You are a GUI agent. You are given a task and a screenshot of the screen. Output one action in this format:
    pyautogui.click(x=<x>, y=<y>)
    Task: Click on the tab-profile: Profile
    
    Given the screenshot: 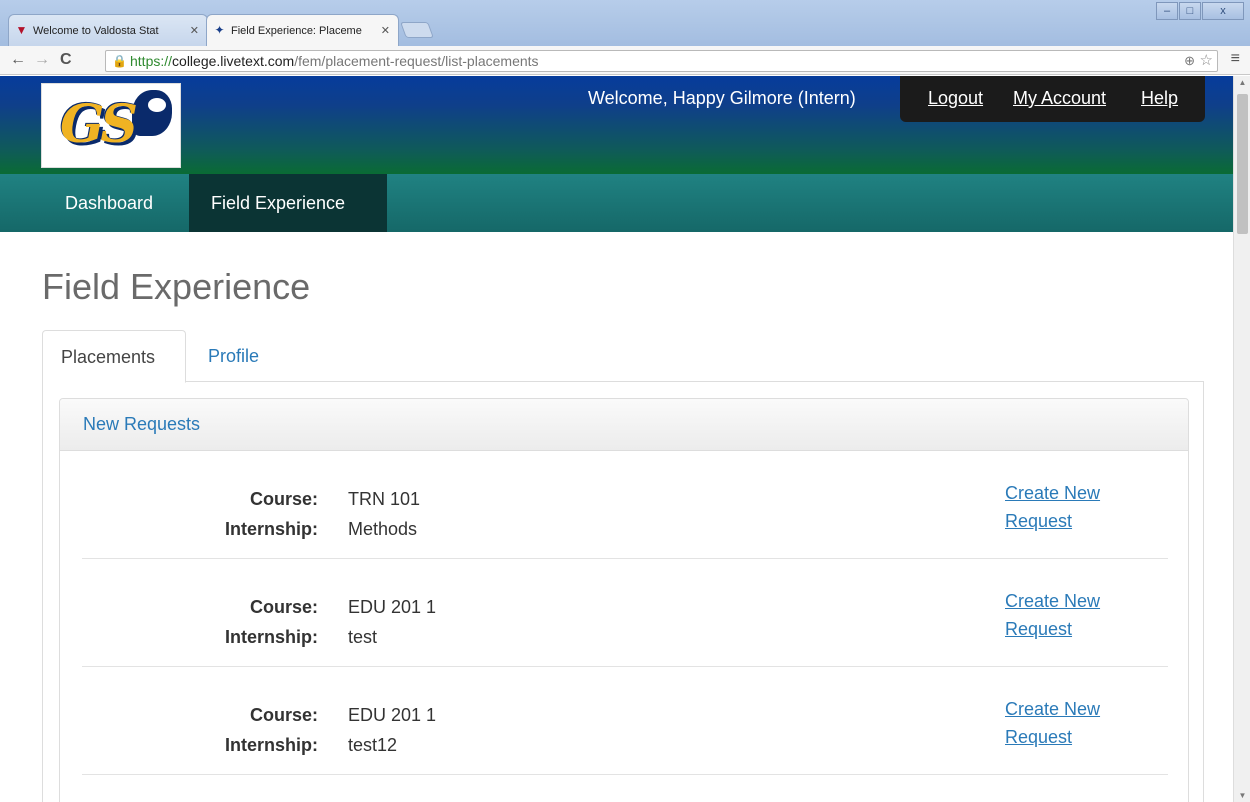 What is the action you would take?
    pyautogui.click(x=233, y=356)
    